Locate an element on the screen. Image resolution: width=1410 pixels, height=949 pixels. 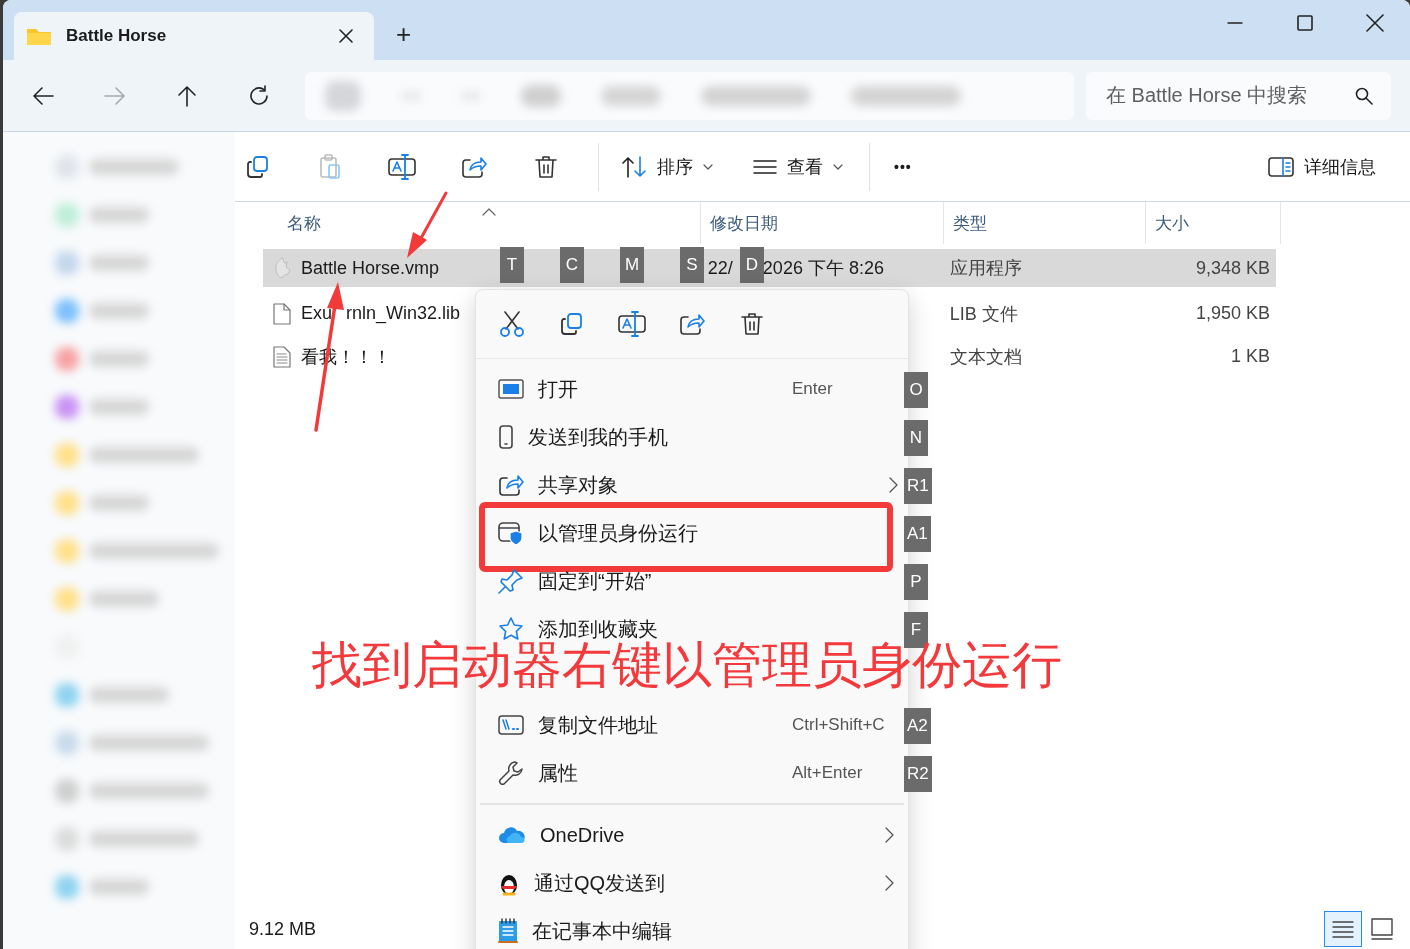
folder-icon is located at coordinates (39, 36).